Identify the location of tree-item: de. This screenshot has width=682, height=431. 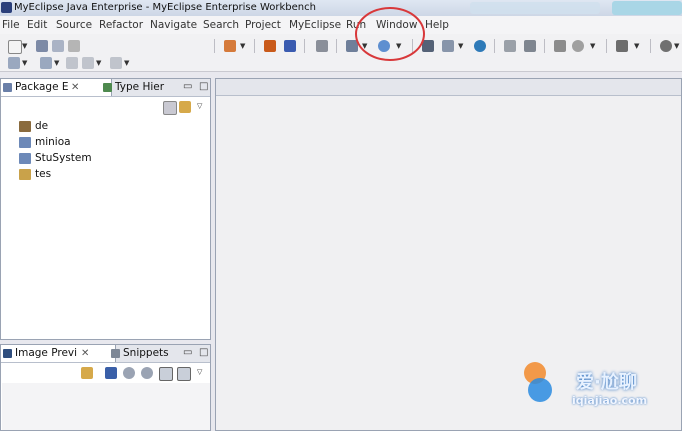
(33, 127).